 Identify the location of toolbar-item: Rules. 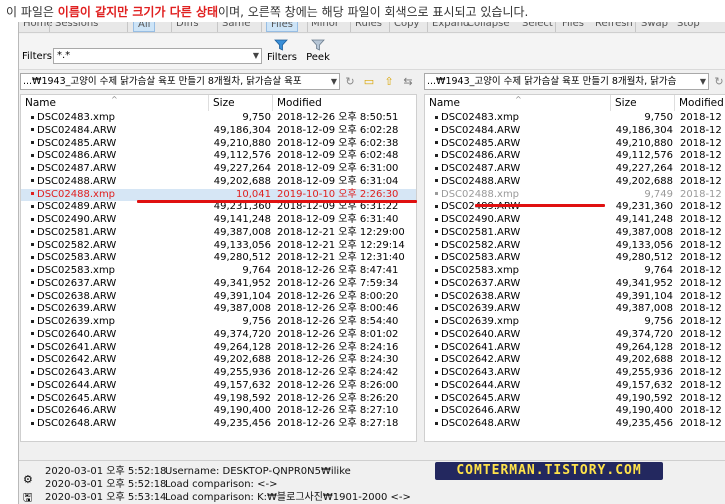
(368, 25).